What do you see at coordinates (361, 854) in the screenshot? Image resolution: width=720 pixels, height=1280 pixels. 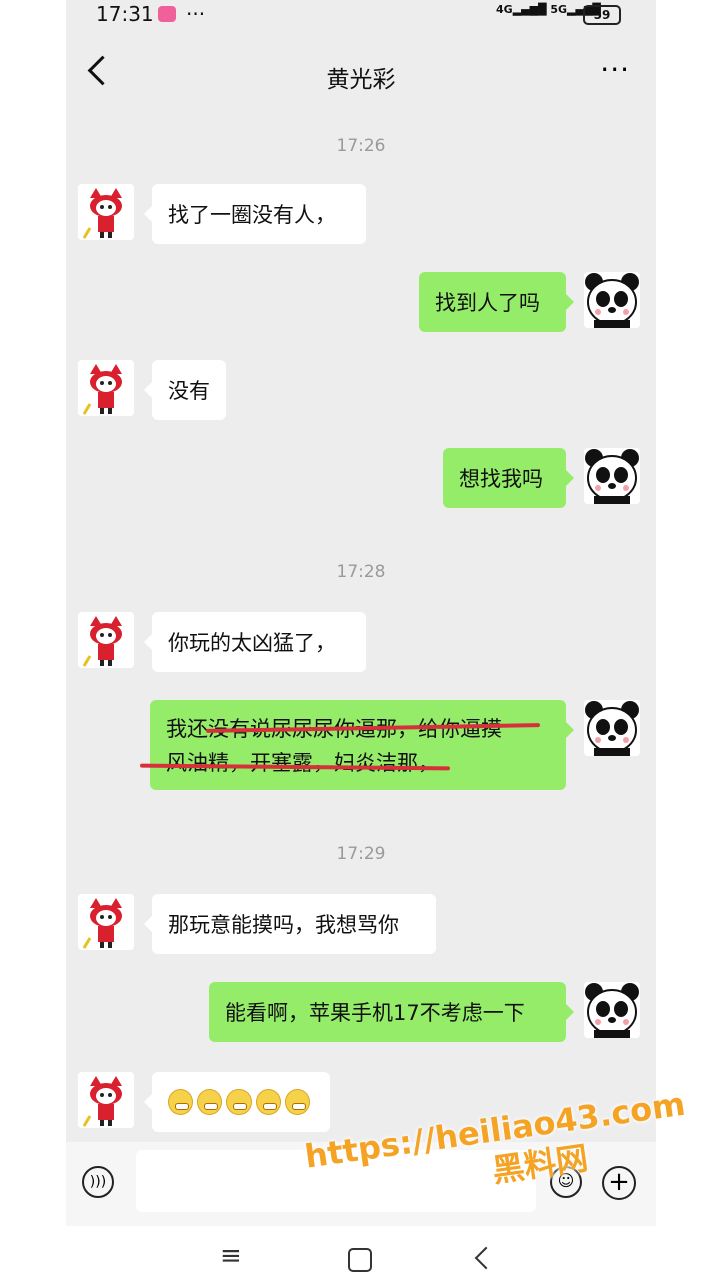 I see `timestamp: 17:29` at bounding box center [361, 854].